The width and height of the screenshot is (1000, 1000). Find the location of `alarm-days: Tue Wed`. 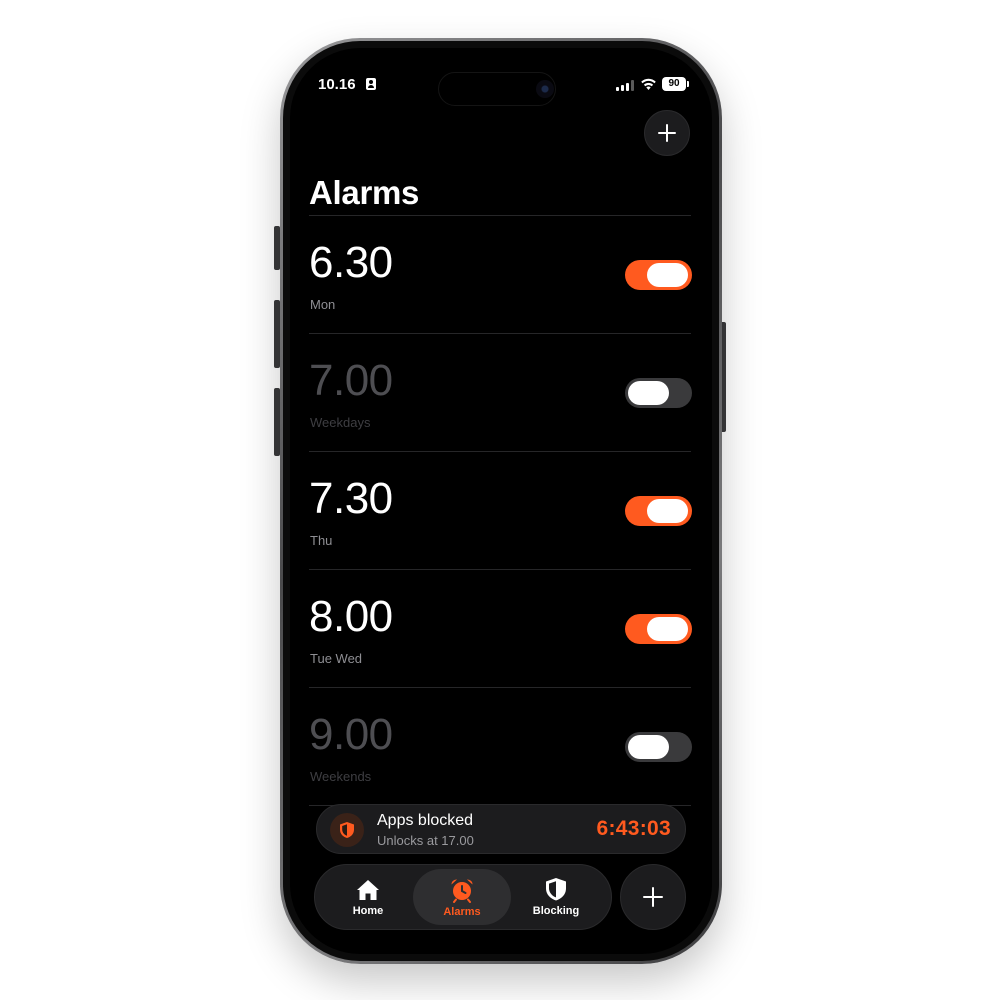

alarm-days: Tue Wed is located at coordinates (336, 658).